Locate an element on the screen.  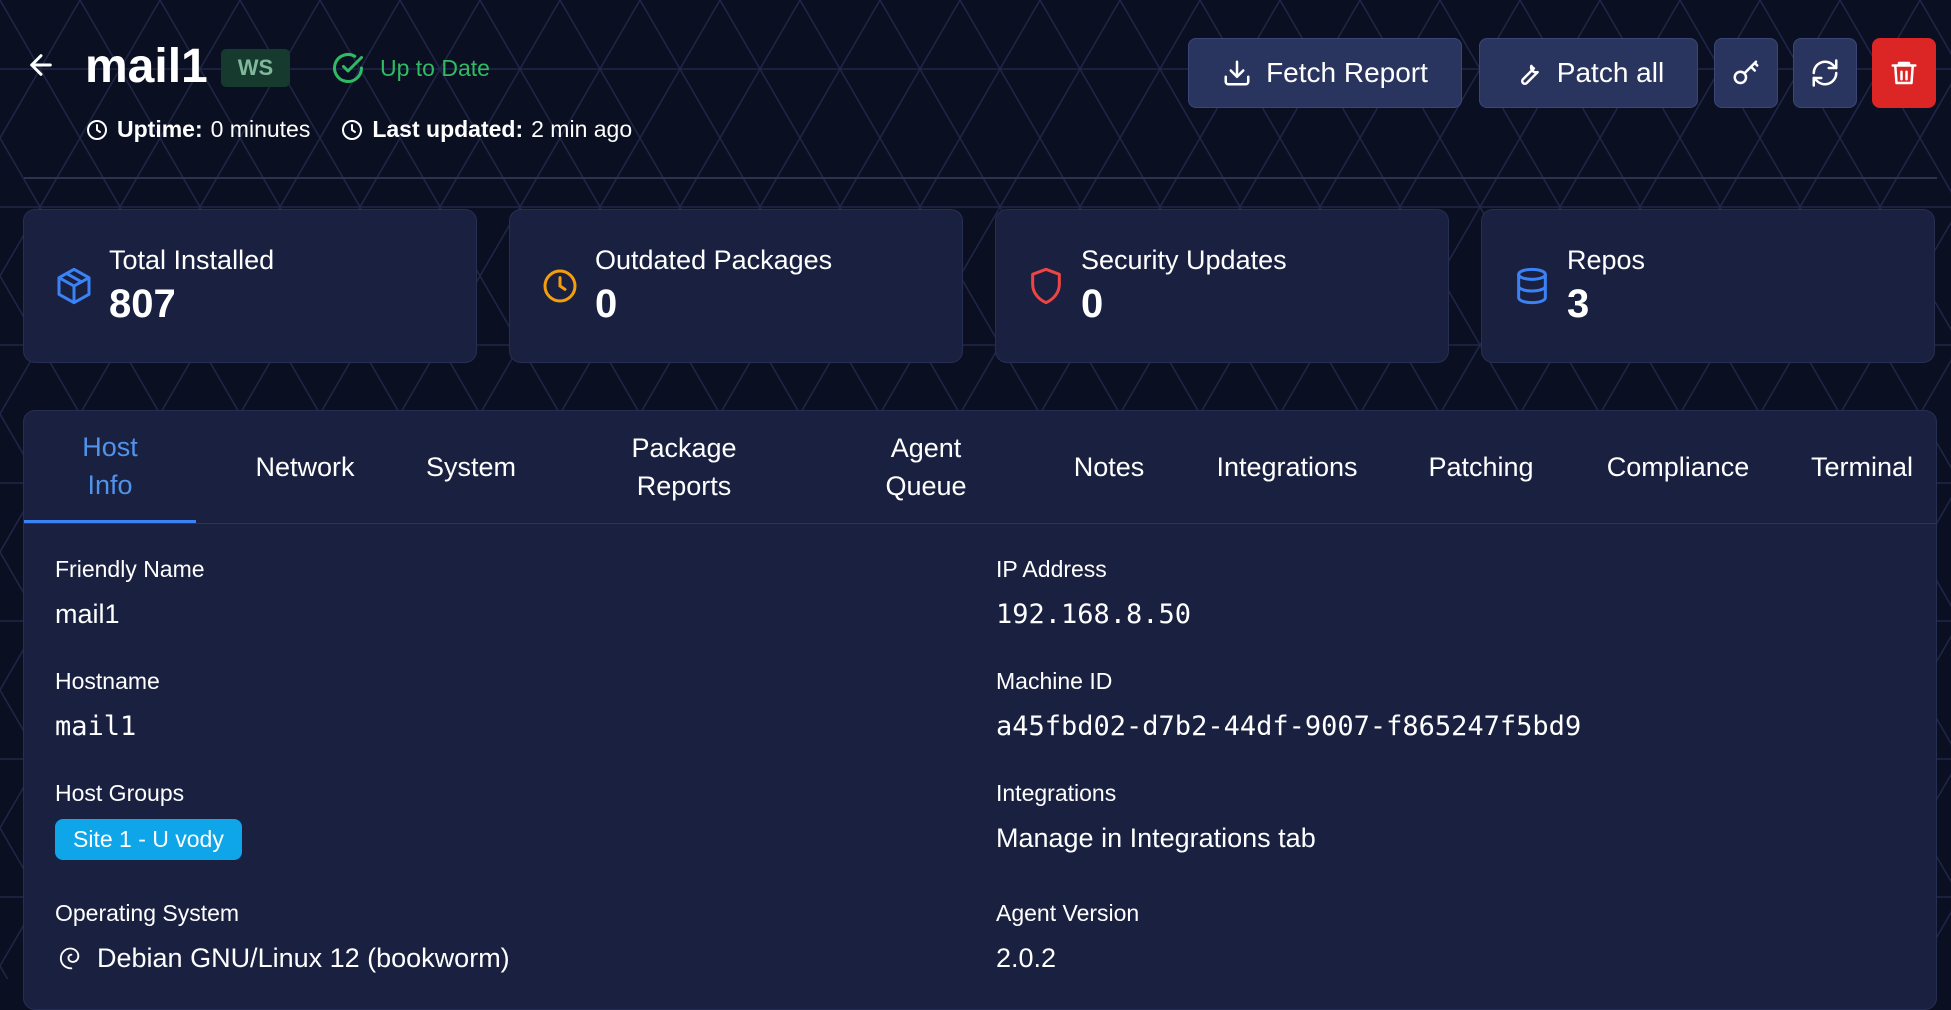
host-title: mail1 is located at coordinates (146, 66).